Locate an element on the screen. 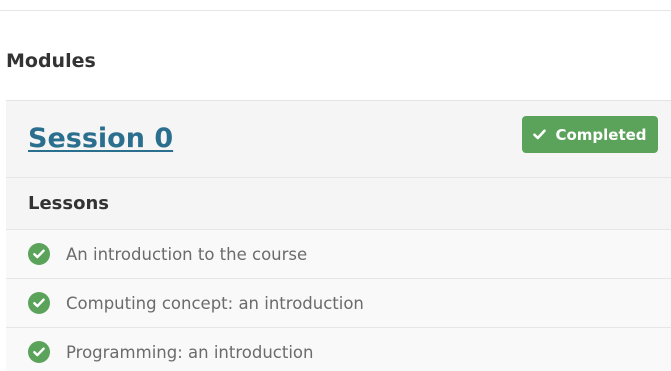 This screenshot has height=371, width=671. session-title-link: Session 0 is located at coordinates (100, 139).